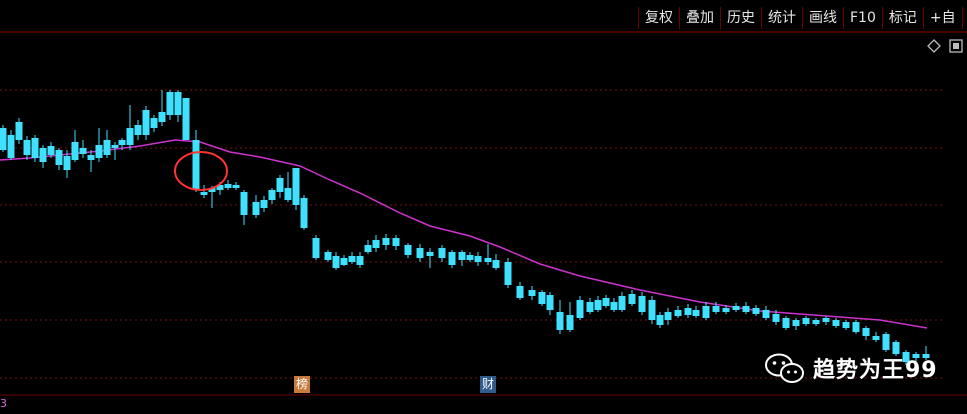 This screenshot has width=967, height=414. What do you see at coordinates (700, 18) in the screenshot?
I see `overlay-button: 叠加` at bounding box center [700, 18].